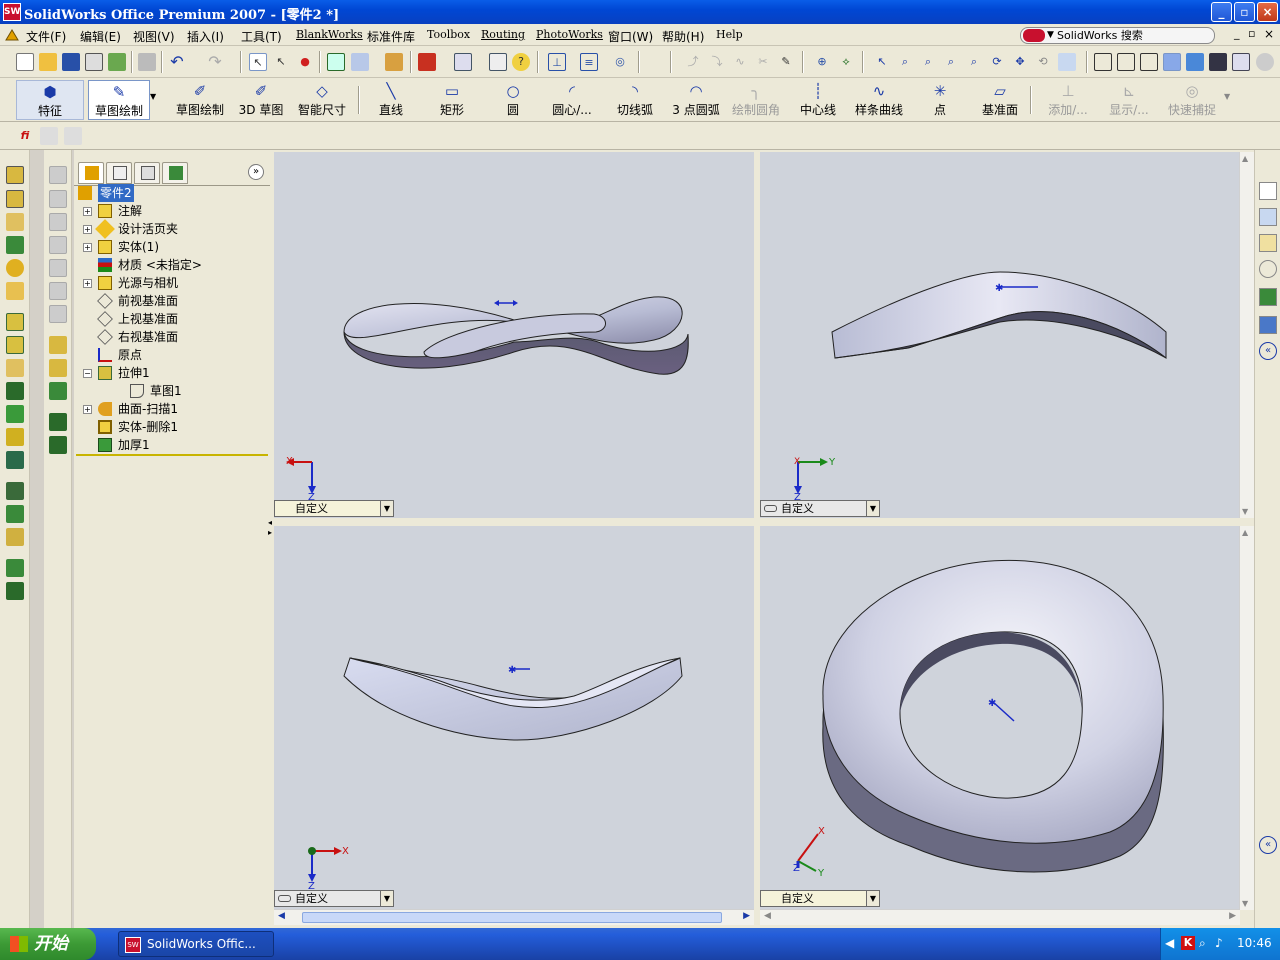  What do you see at coordinates (71, 62) in the screenshot?
I see `save-icon` at bounding box center [71, 62].